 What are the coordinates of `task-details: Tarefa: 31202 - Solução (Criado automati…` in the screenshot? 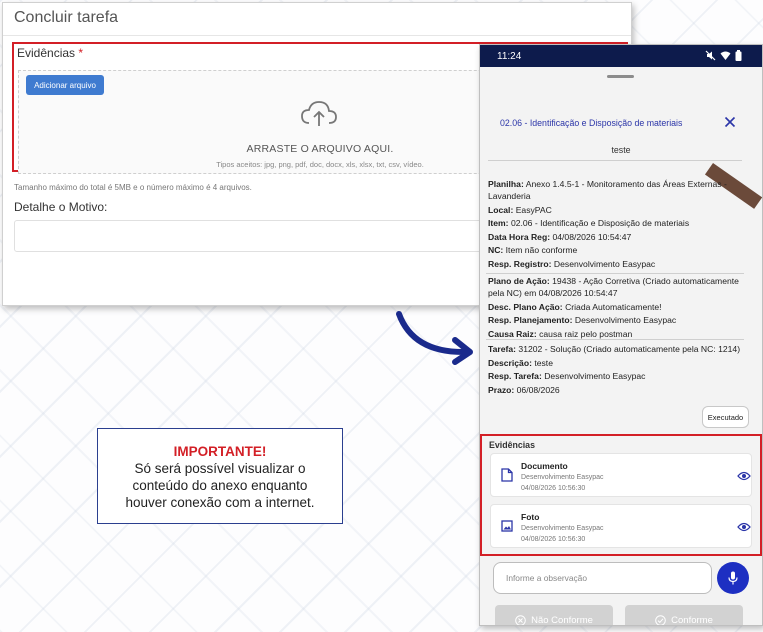 It's located at (619, 370).